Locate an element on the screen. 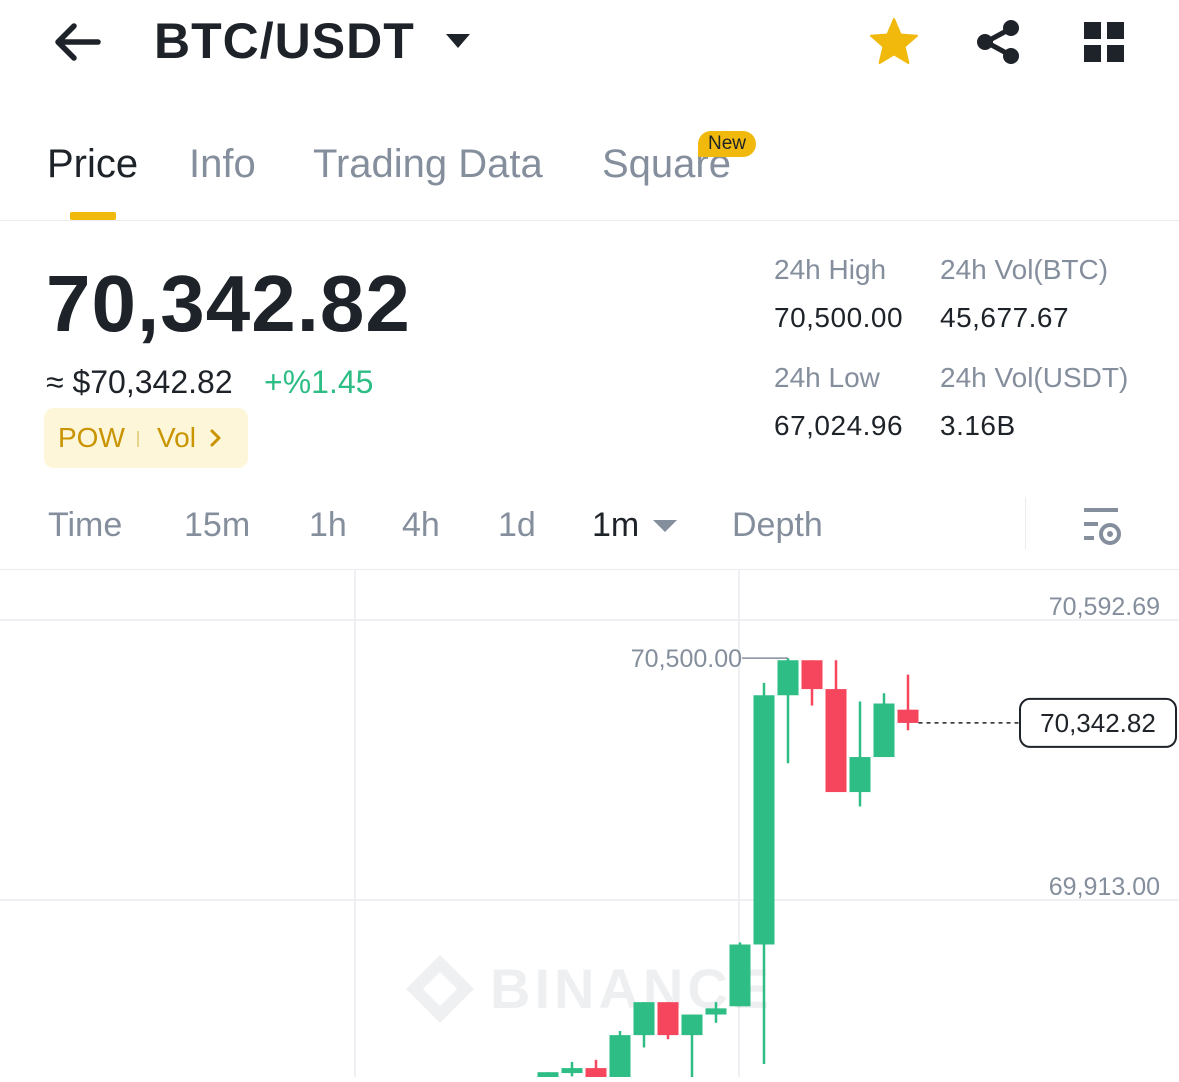  interval-depth: Depth is located at coordinates (777, 525).